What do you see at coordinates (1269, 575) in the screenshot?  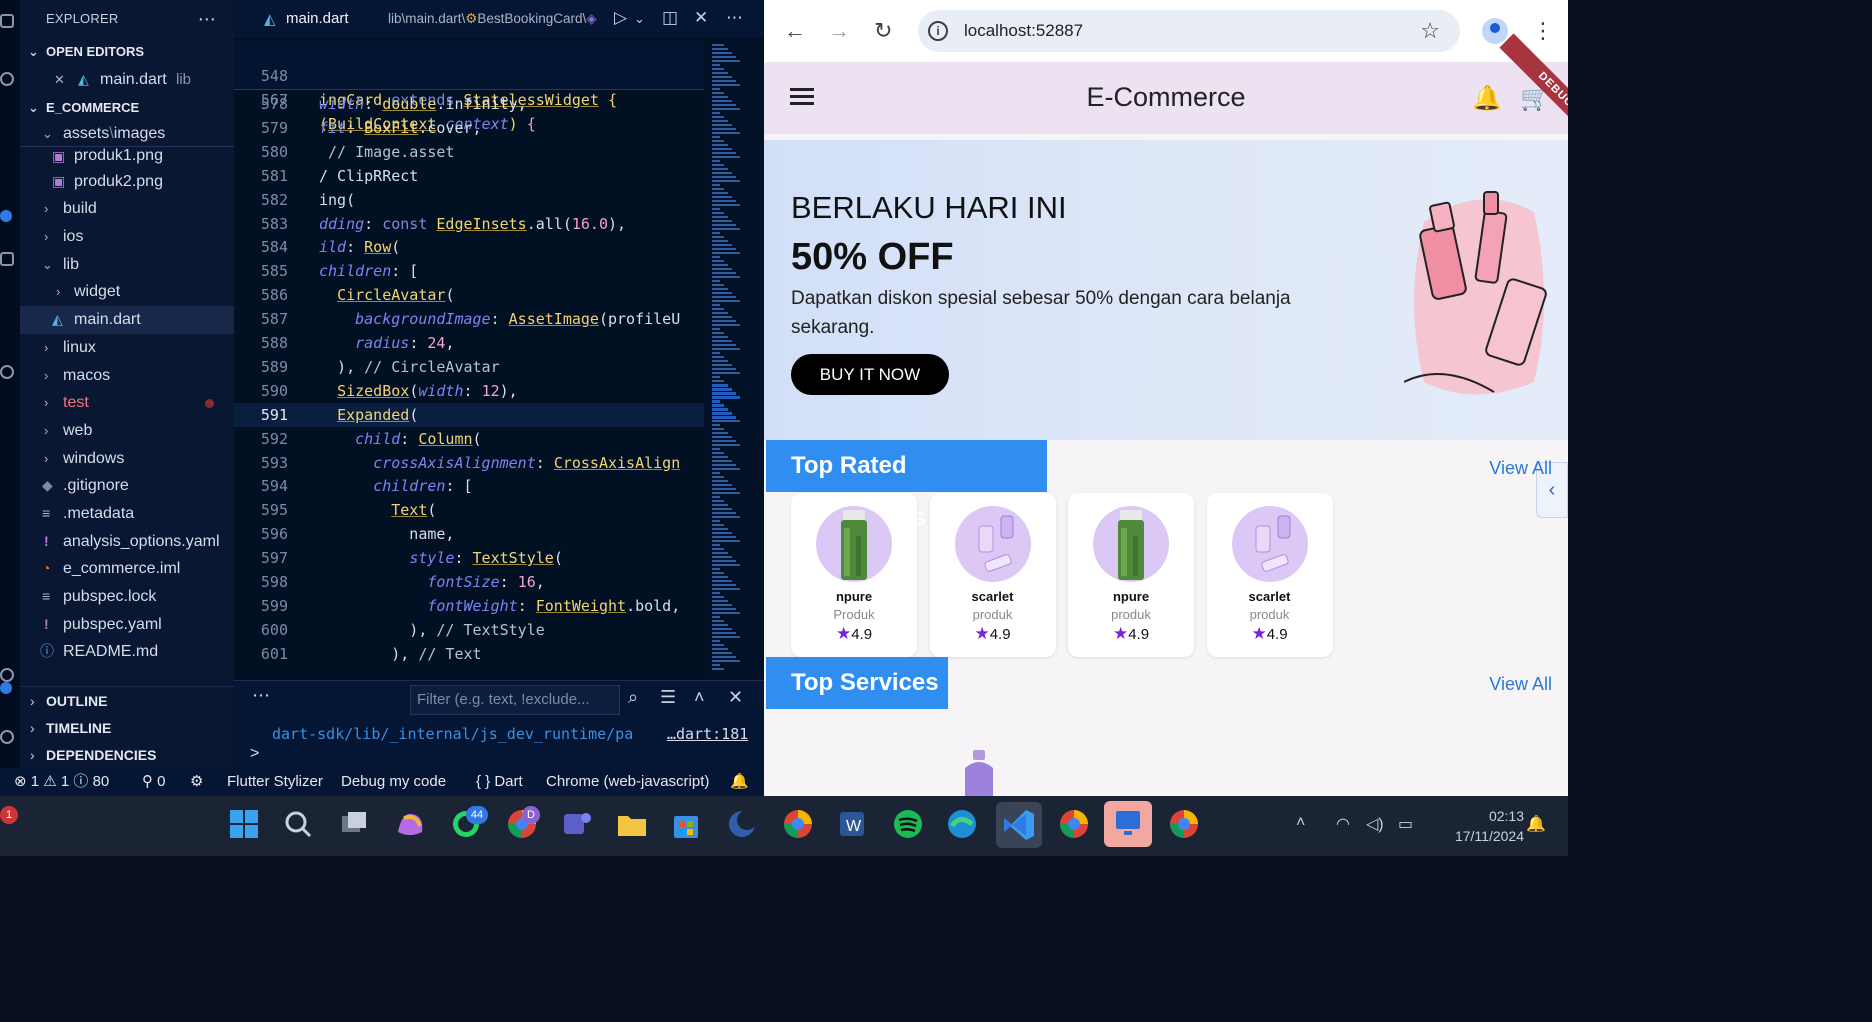 I see `freelancer-card: scarlet produk ★4.9` at bounding box center [1269, 575].